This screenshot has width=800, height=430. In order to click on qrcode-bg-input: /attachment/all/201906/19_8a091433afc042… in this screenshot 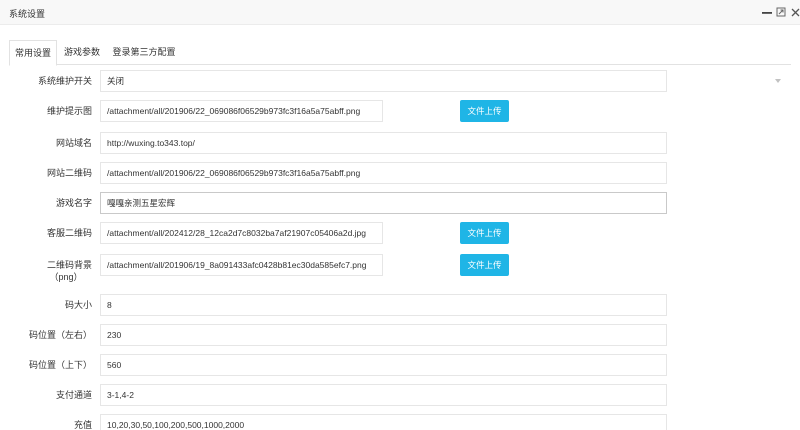, I will do `click(241, 265)`.